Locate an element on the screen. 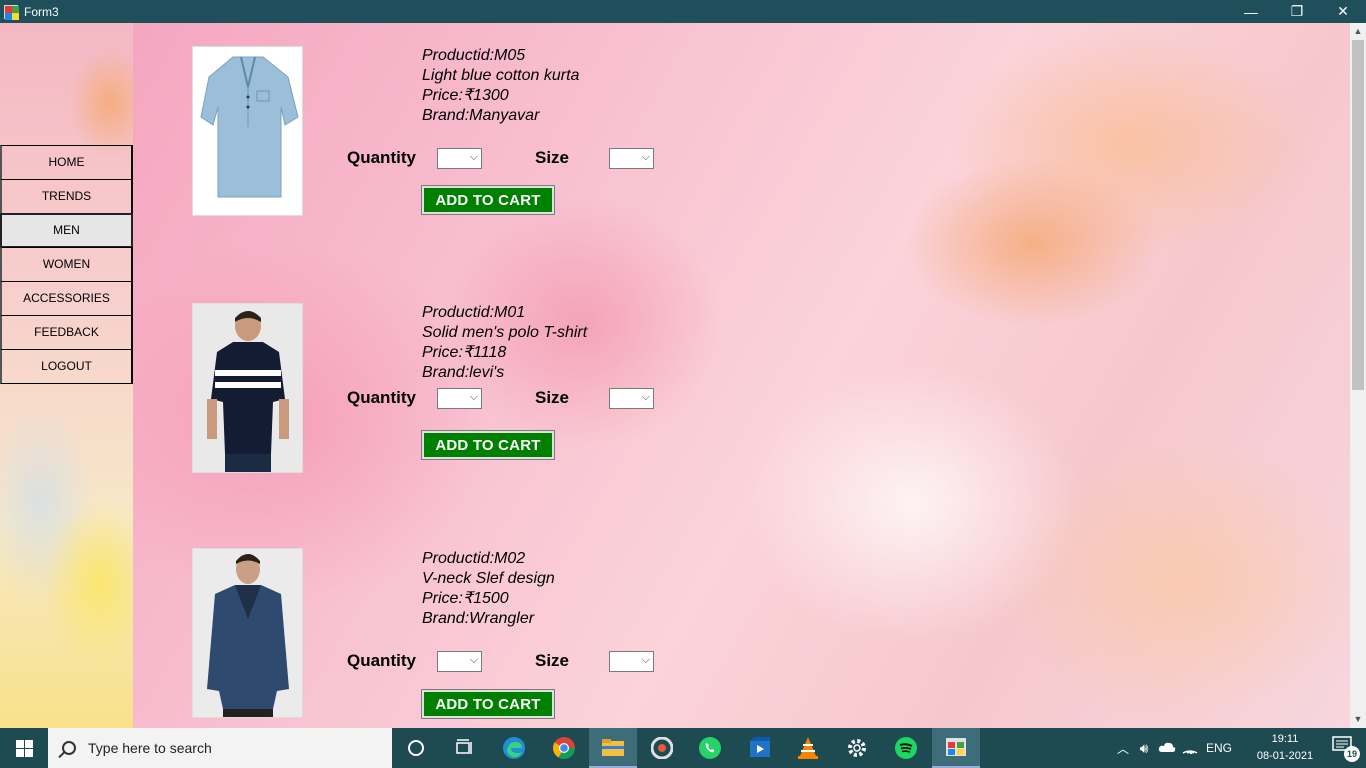 The width and height of the screenshot is (1366, 768). onedrive-cloud-icon is located at coordinates (1167, 748).